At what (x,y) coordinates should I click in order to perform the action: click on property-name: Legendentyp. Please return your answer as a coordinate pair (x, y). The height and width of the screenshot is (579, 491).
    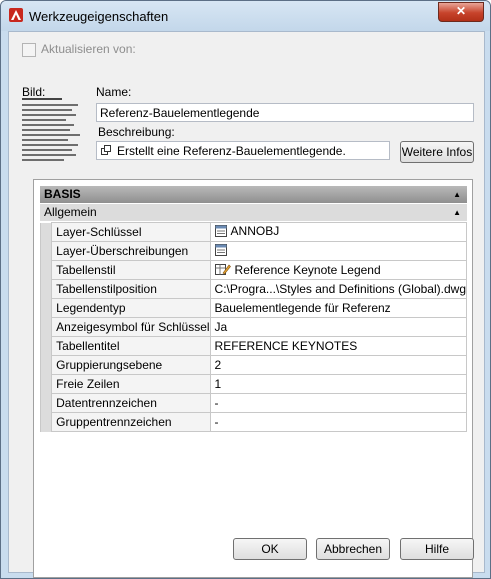
    Looking at the image, I should click on (131, 308).